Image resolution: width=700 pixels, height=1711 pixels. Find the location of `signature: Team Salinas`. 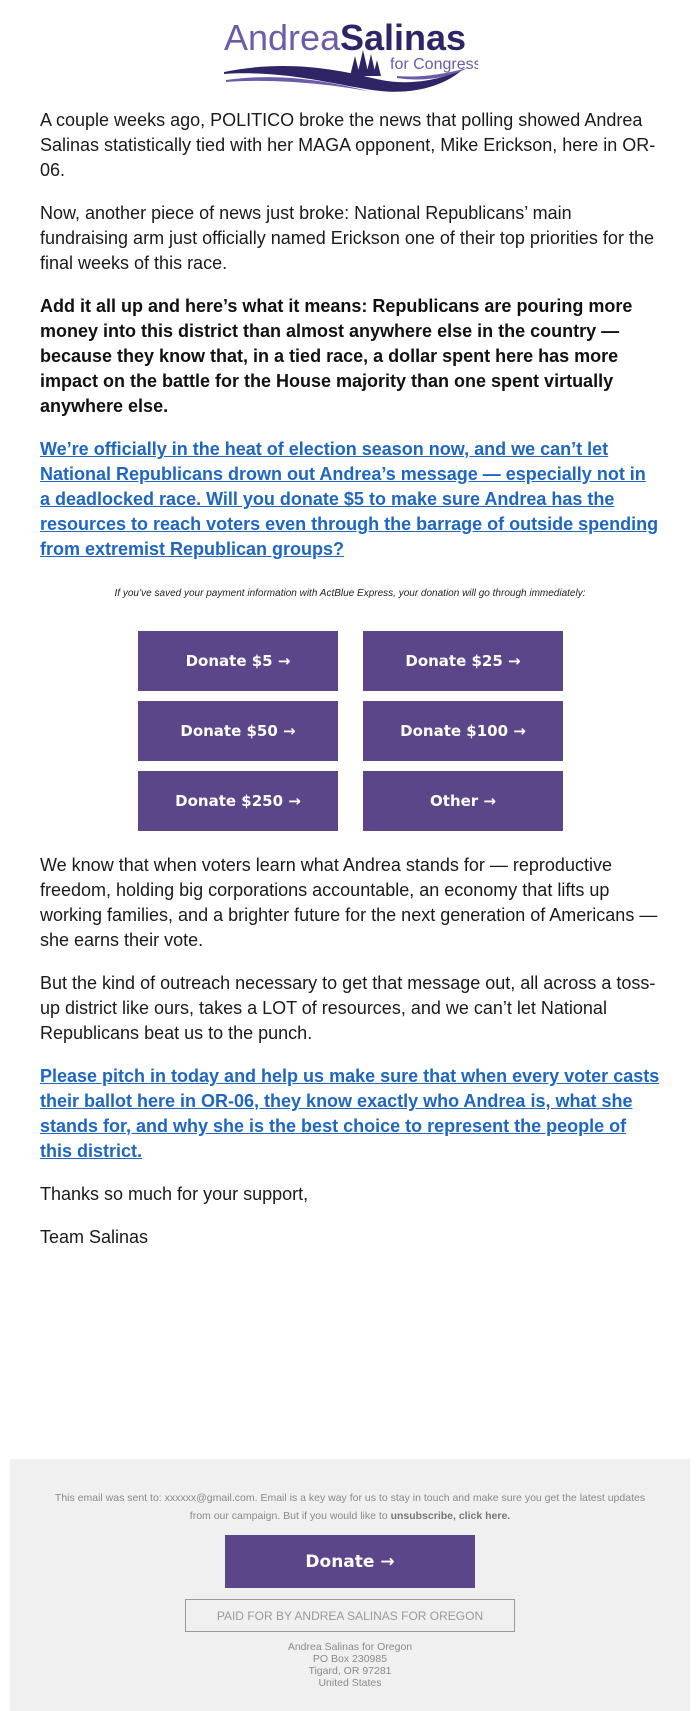

signature: Team Salinas is located at coordinates (94, 1237).